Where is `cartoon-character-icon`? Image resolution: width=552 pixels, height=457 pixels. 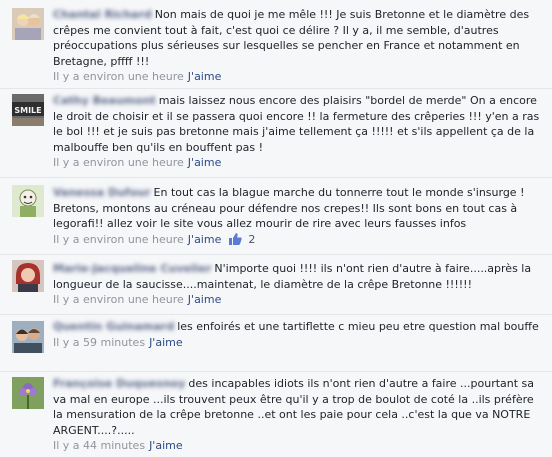
cartoon-character-icon is located at coordinates (28, 201).